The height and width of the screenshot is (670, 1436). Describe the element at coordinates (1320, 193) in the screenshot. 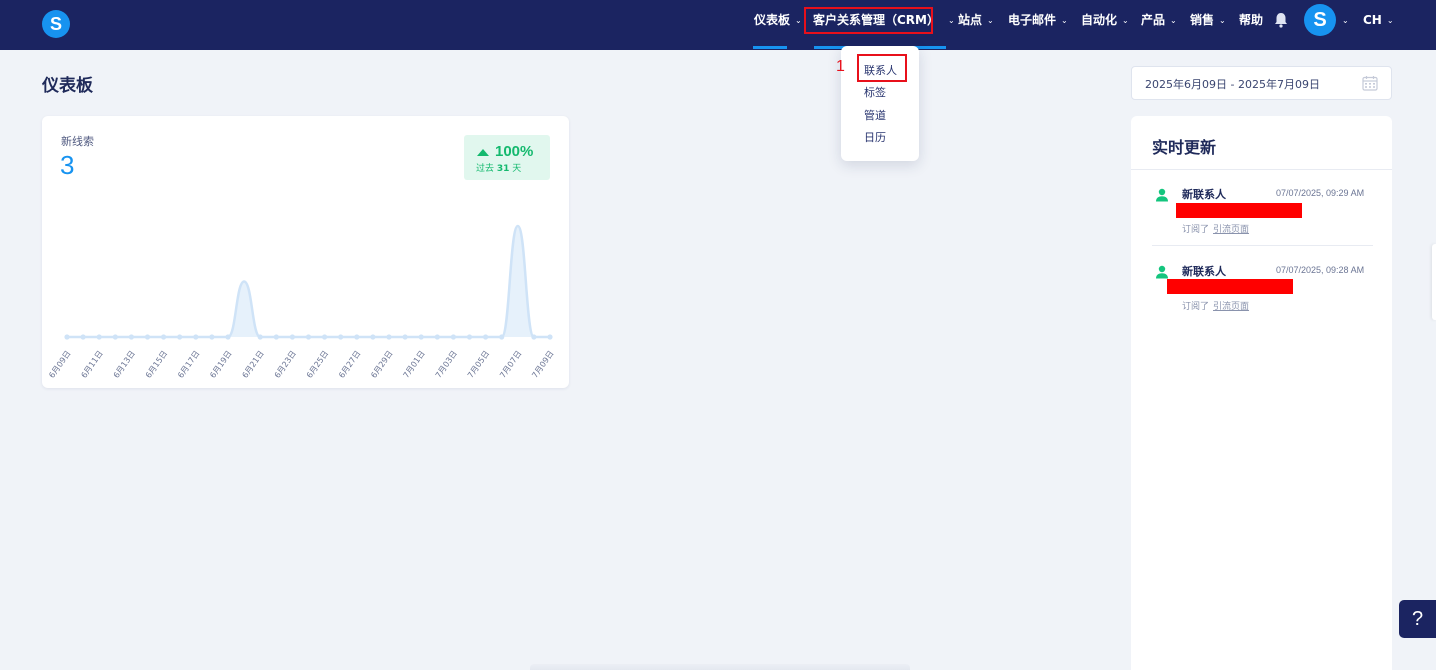

I see `realtime-item-time: 07/07/2025, 09:29 AM` at that location.